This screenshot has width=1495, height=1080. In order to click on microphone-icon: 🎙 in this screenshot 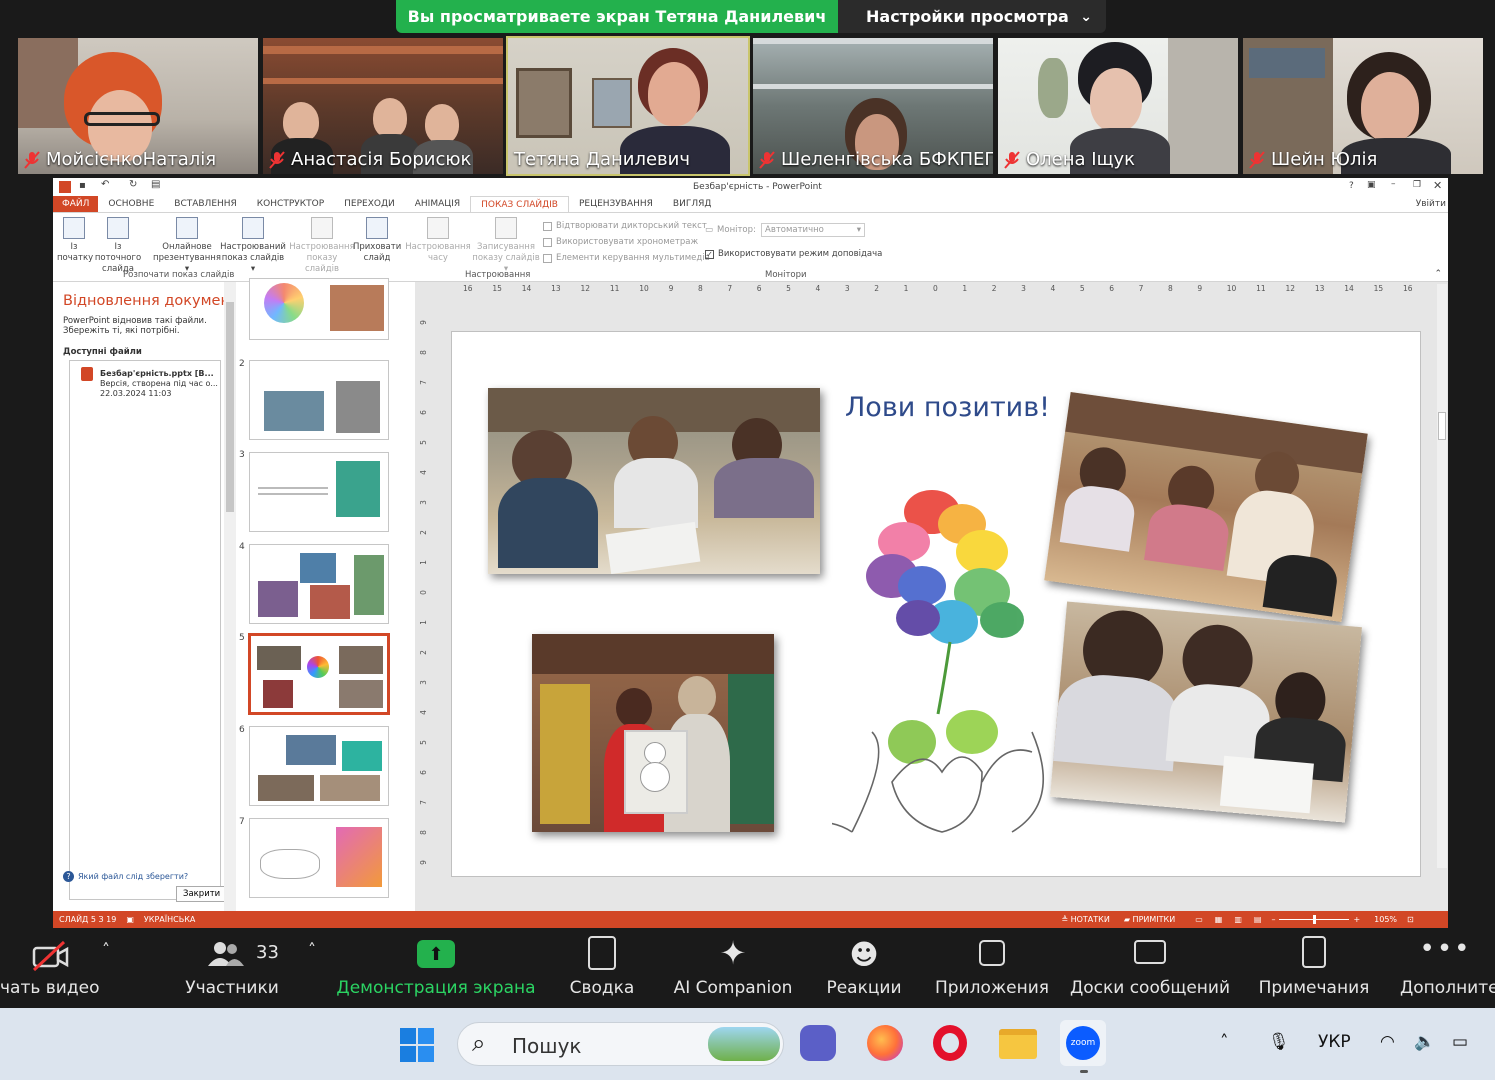, I will do `click(1279, 1042)`.